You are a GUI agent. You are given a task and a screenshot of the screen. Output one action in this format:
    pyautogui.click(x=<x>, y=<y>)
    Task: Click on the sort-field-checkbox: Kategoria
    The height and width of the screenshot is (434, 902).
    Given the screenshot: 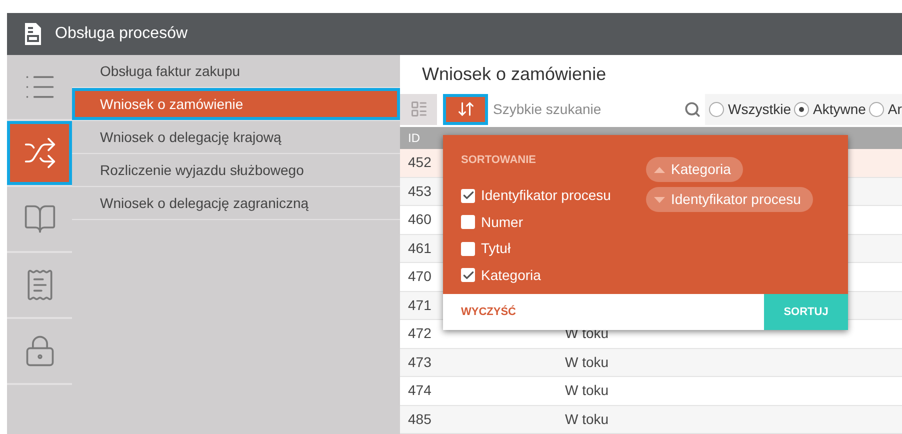 What is the action you would take?
    pyautogui.click(x=553, y=275)
    